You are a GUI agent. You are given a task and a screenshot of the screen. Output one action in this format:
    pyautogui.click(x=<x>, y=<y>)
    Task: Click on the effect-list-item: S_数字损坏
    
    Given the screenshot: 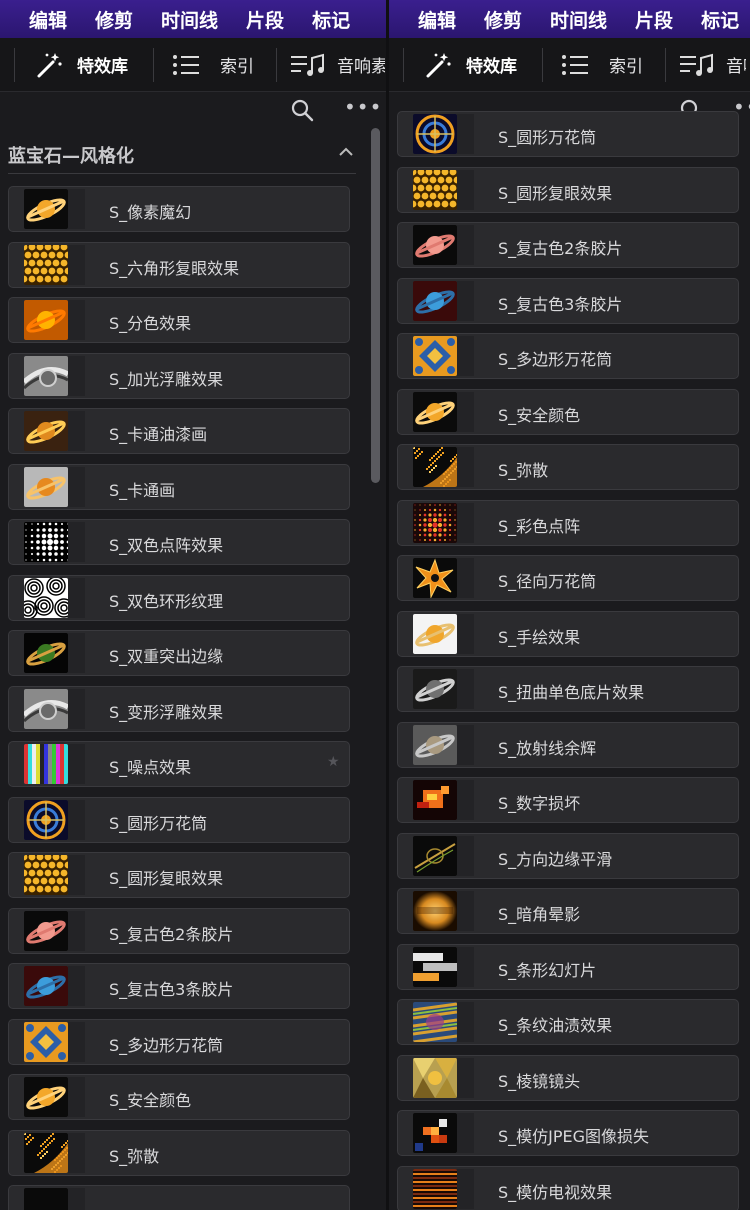 What is the action you would take?
    pyautogui.click(x=568, y=800)
    